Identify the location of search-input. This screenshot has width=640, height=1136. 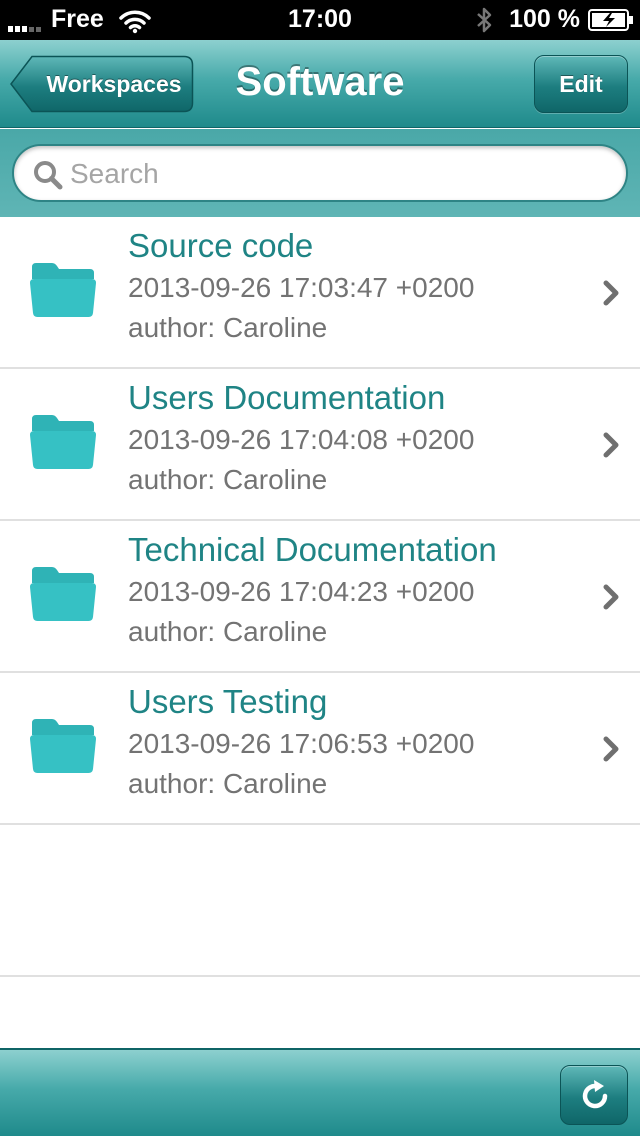
(340, 174).